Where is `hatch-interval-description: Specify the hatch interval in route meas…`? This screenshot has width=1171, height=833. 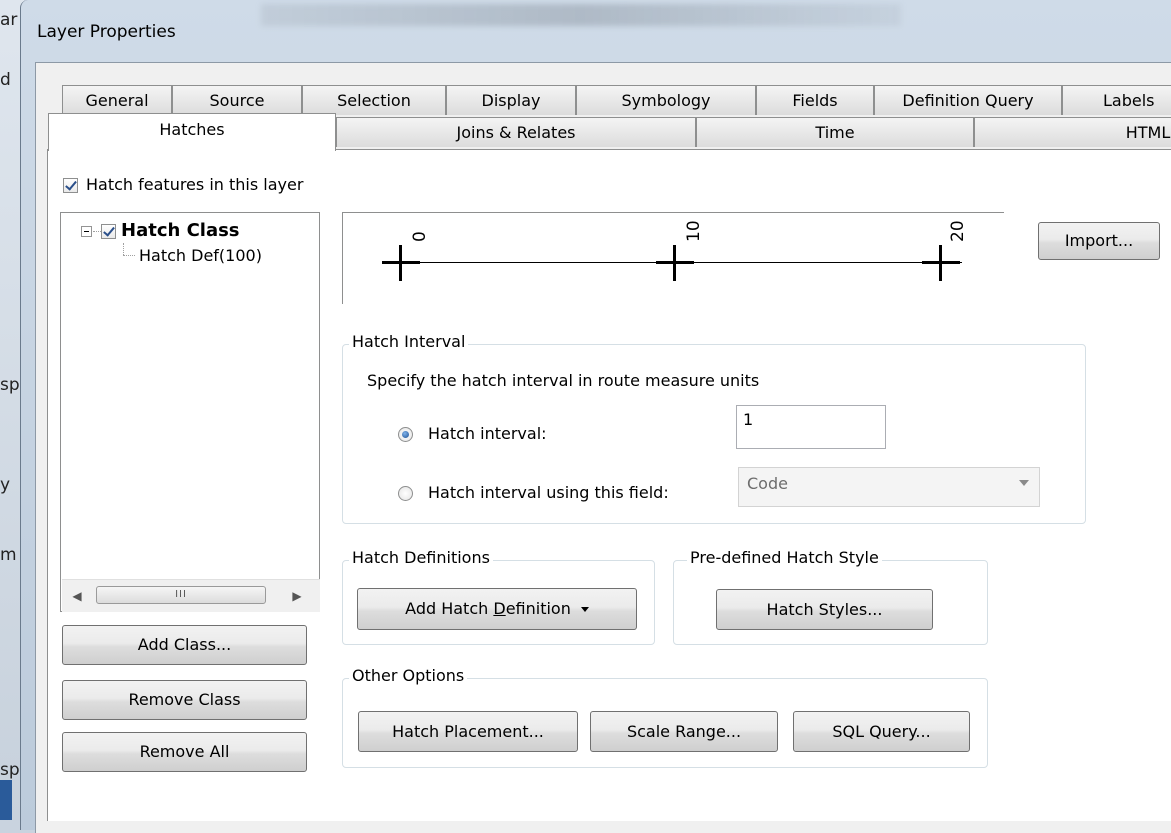 hatch-interval-description: Specify the hatch interval in route meas… is located at coordinates (563, 380).